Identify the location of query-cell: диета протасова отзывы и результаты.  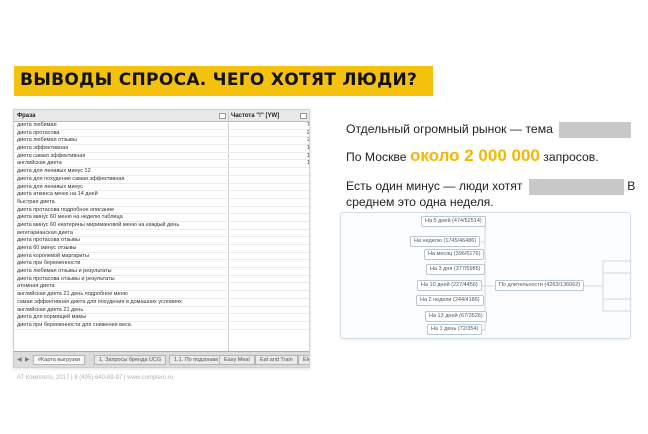
(66, 279).